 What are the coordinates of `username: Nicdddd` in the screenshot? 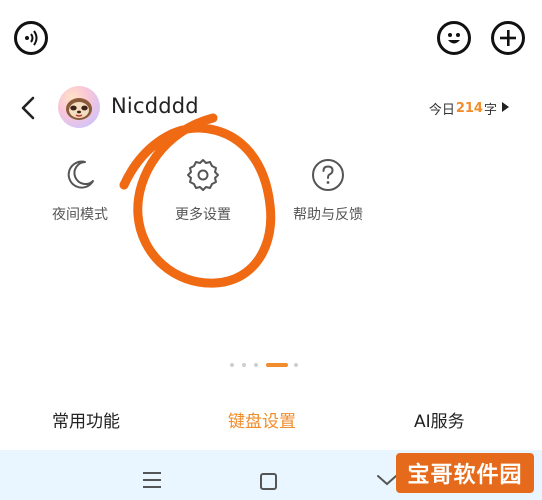 It's located at (155, 106).